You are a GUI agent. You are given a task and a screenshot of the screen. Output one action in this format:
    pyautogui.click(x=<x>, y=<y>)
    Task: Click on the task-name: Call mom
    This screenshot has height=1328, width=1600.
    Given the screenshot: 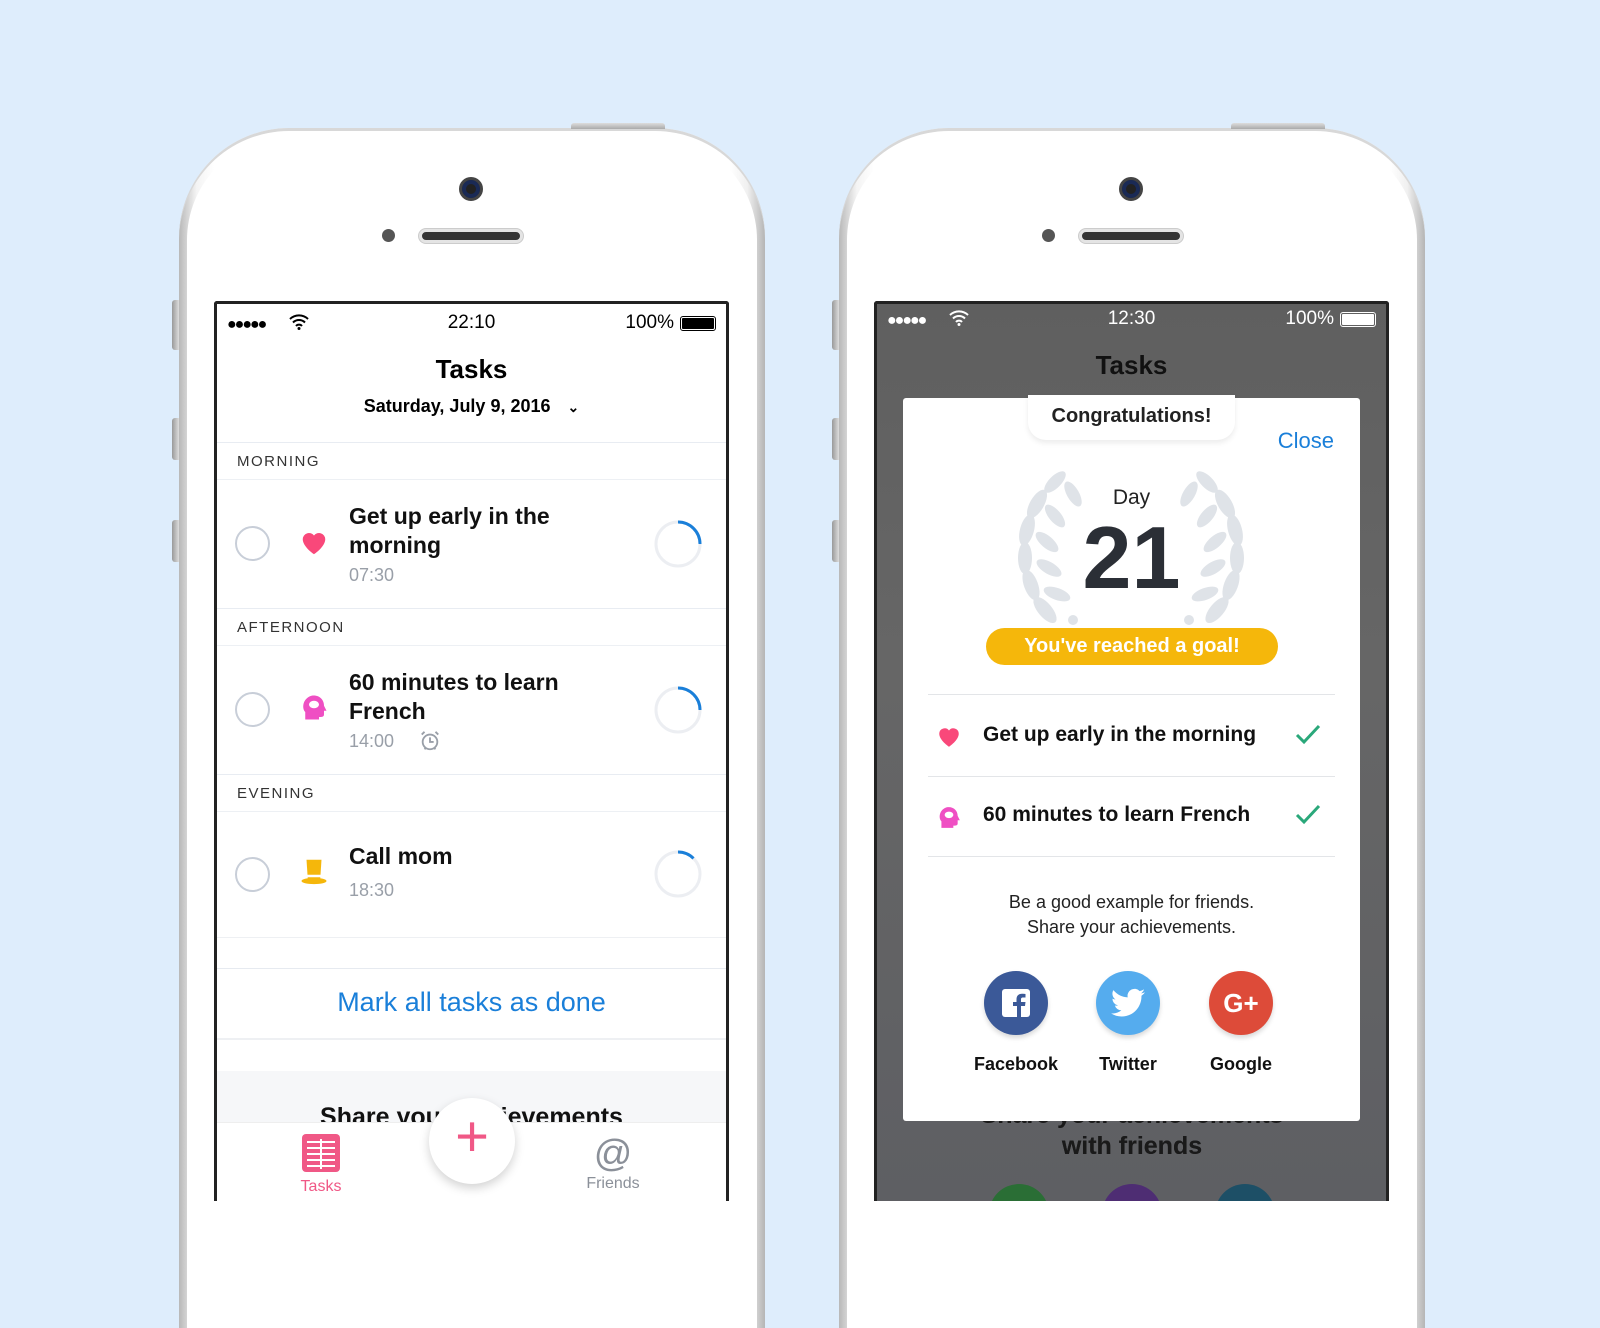 What is the action you would take?
    pyautogui.click(x=401, y=856)
    